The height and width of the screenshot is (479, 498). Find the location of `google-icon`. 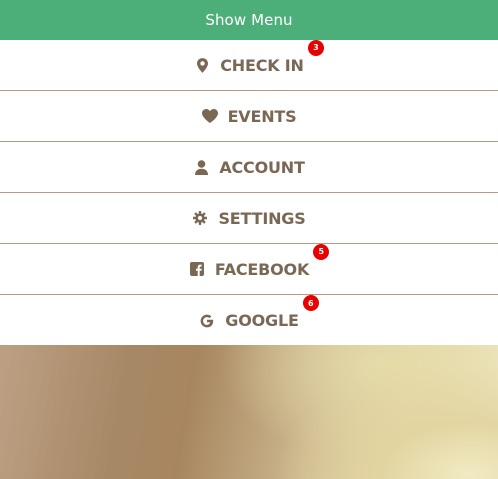

google-icon is located at coordinates (207, 321).